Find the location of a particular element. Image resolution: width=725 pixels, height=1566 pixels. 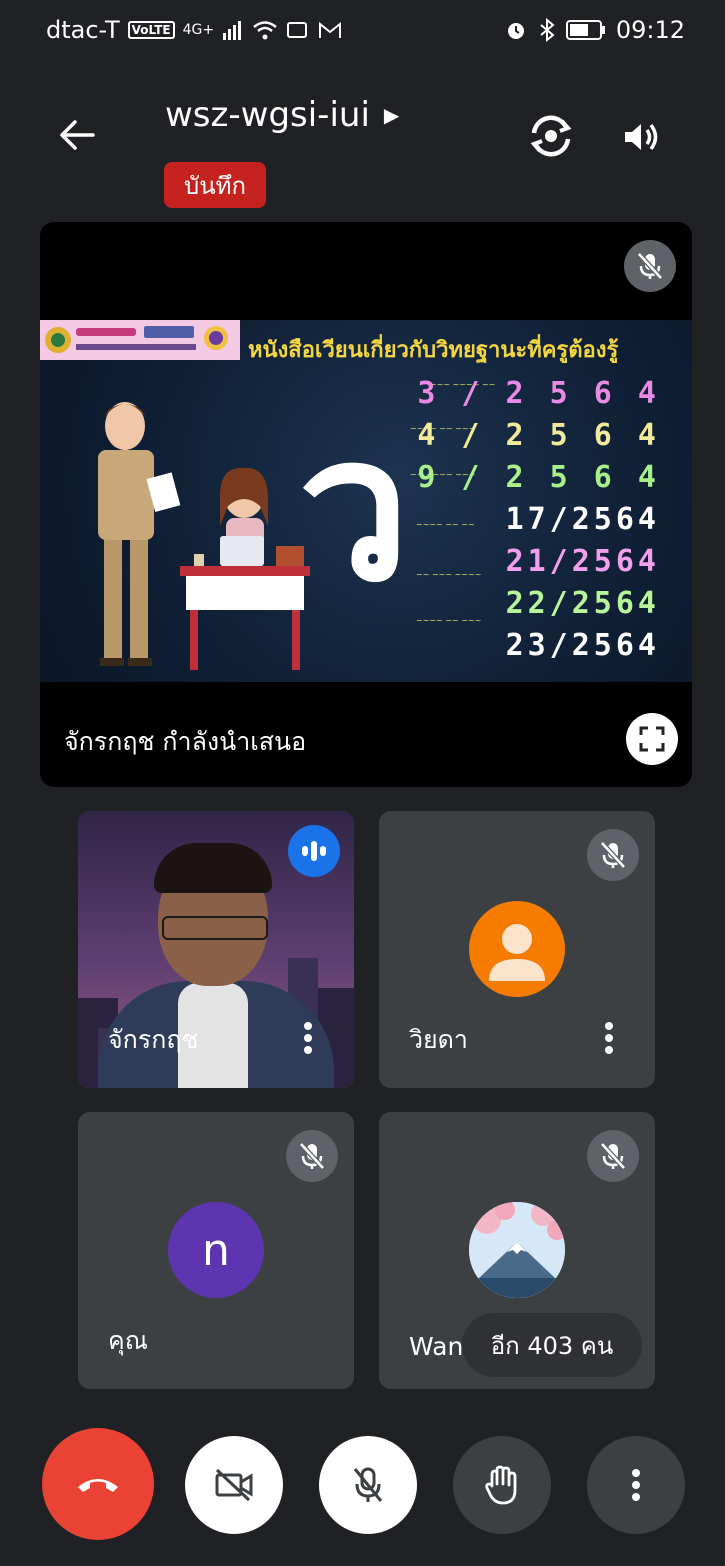

mic-toggle-button is located at coordinates (368, 1485).